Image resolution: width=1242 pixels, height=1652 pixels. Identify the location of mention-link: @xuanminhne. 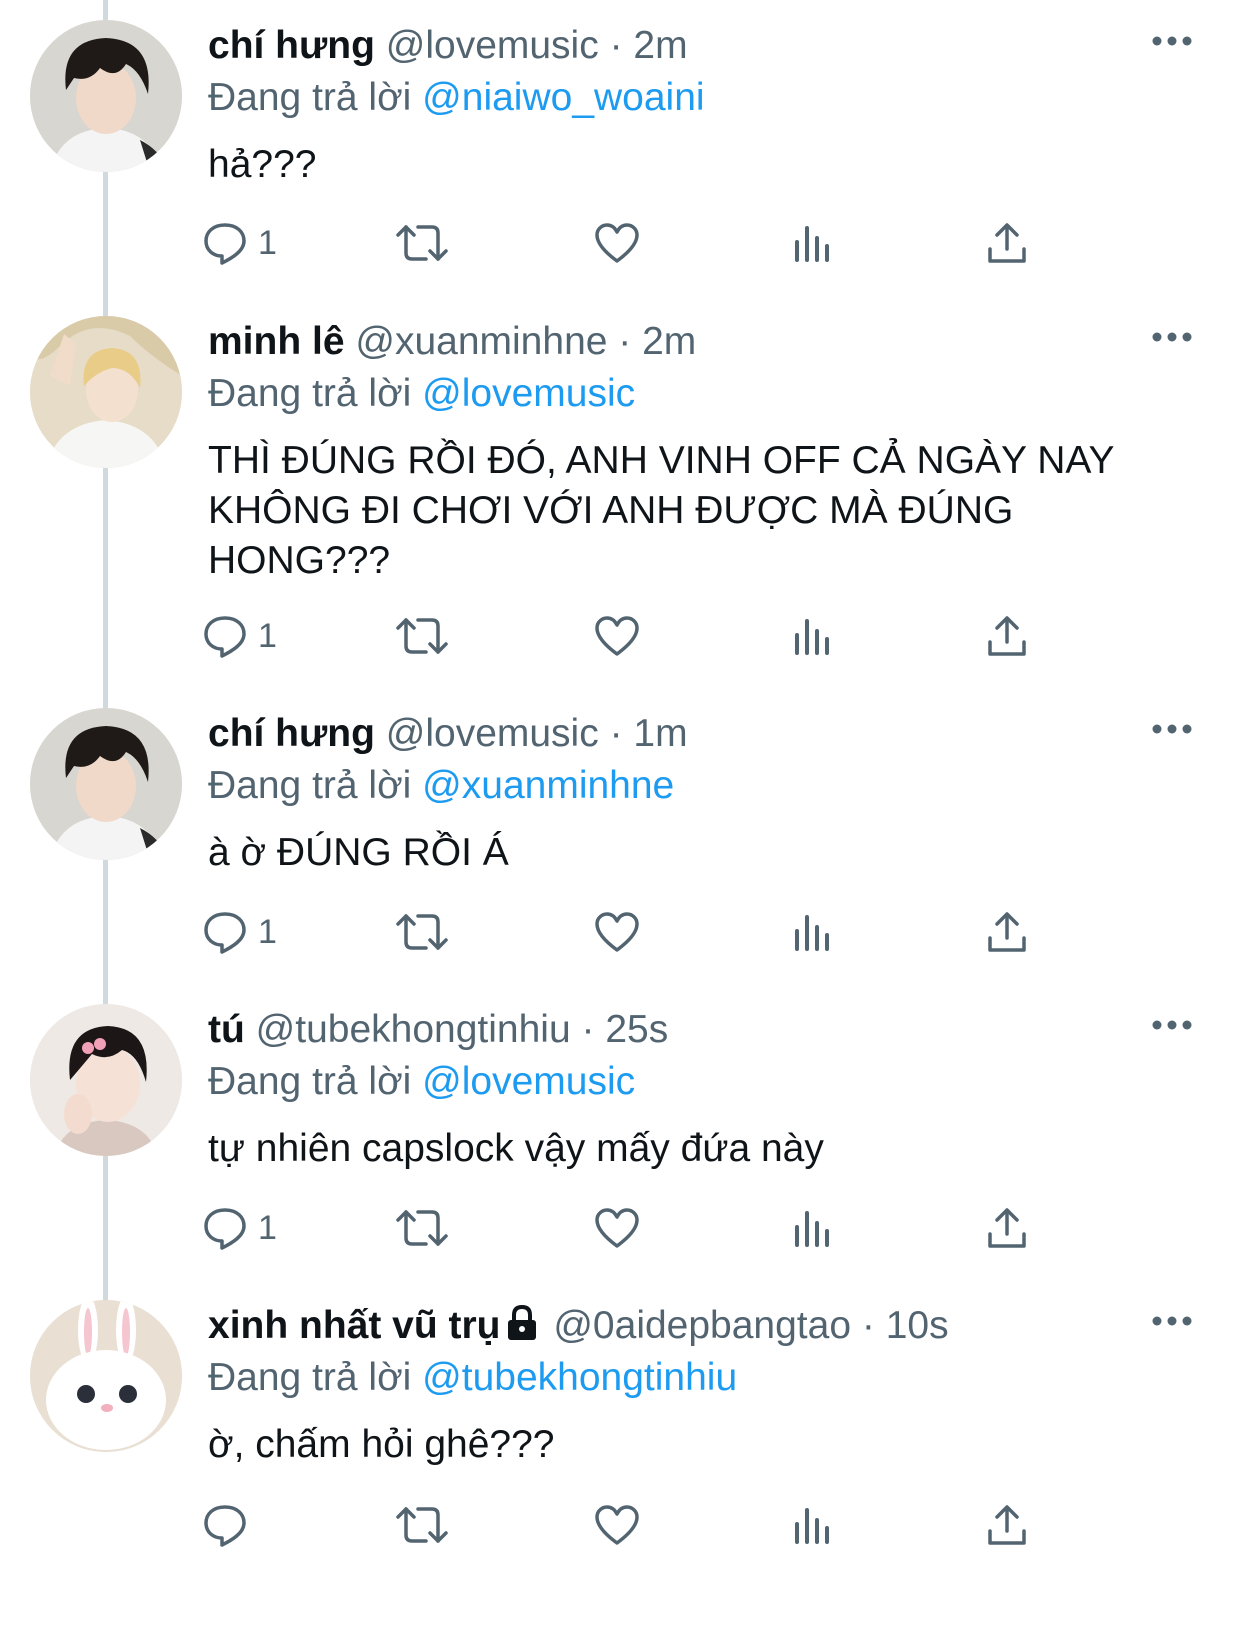
(548, 785).